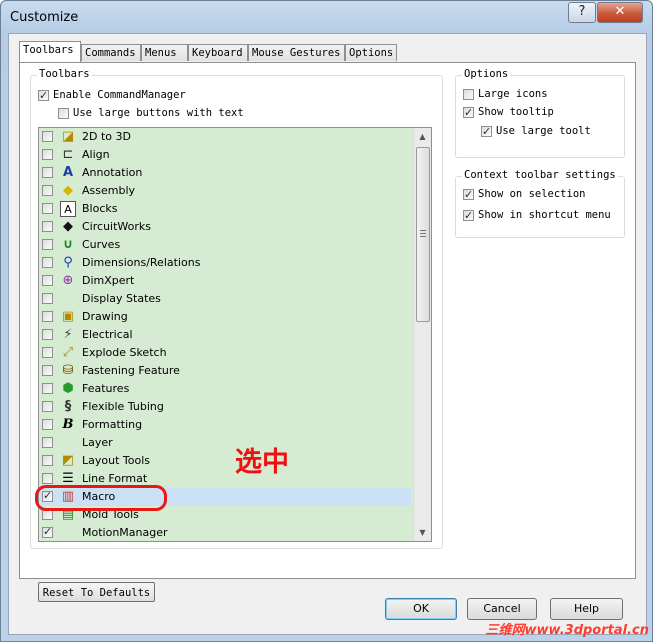 This screenshot has height=642, width=653. I want to click on curves-icon: ∪, so click(68, 244).